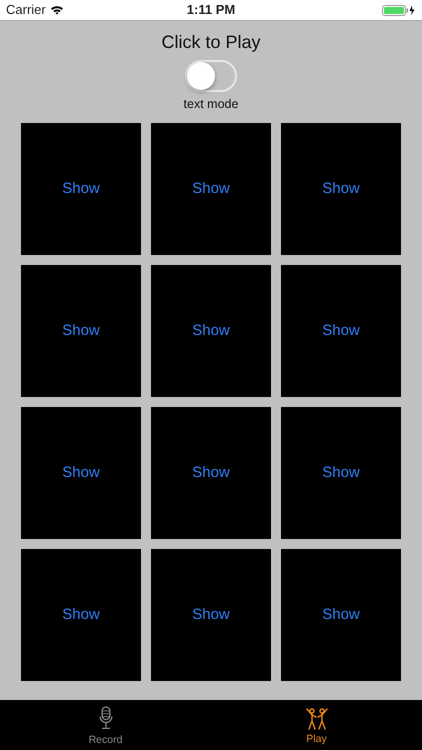 This screenshot has width=422, height=750. I want to click on tab-bar-item: Record, so click(105, 725).